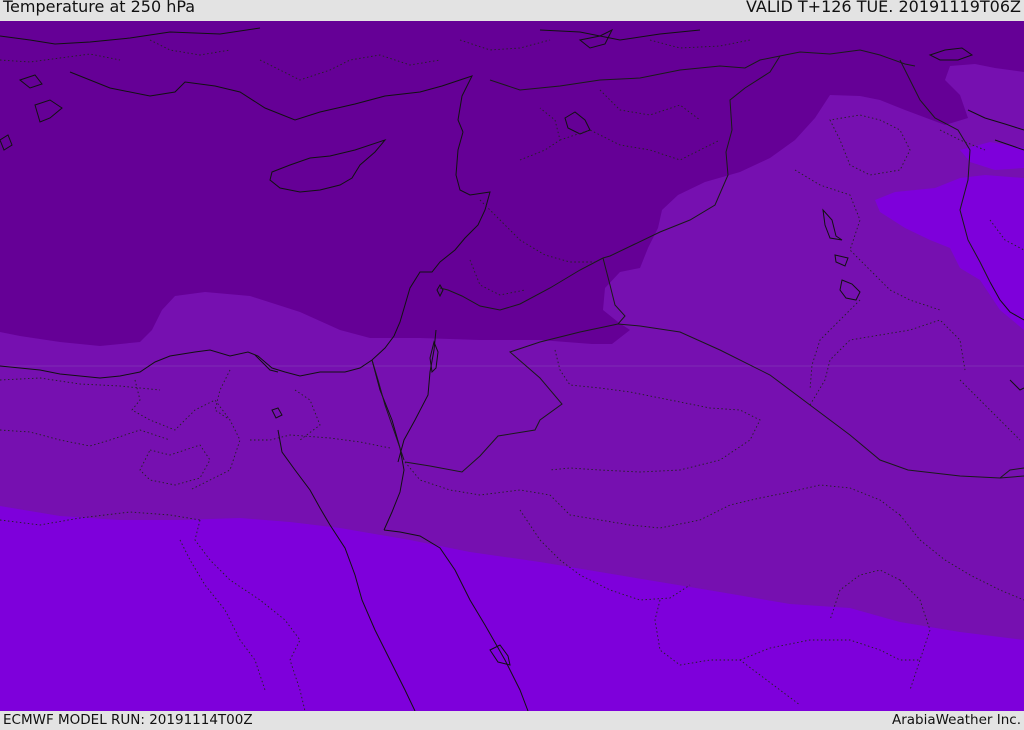 This screenshot has width=1024, height=730. I want to click on valid-time-label: VALID T+126 TUE. 20191119T06Z, so click(883, 8).